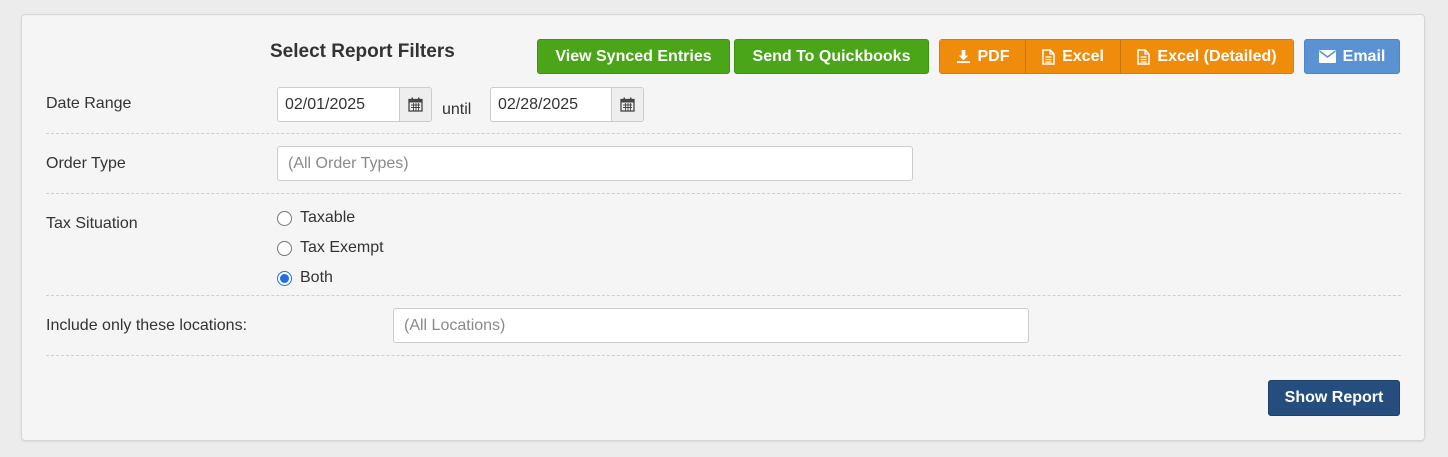 The width and height of the screenshot is (1448, 457). I want to click on both-radio, so click(284, 278).